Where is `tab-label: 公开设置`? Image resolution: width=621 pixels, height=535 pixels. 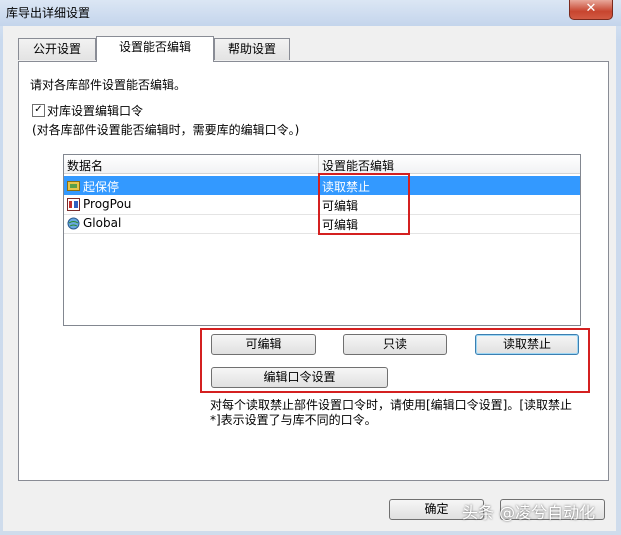 tab-label: 公开设置 is located at coordinates (56, 49).